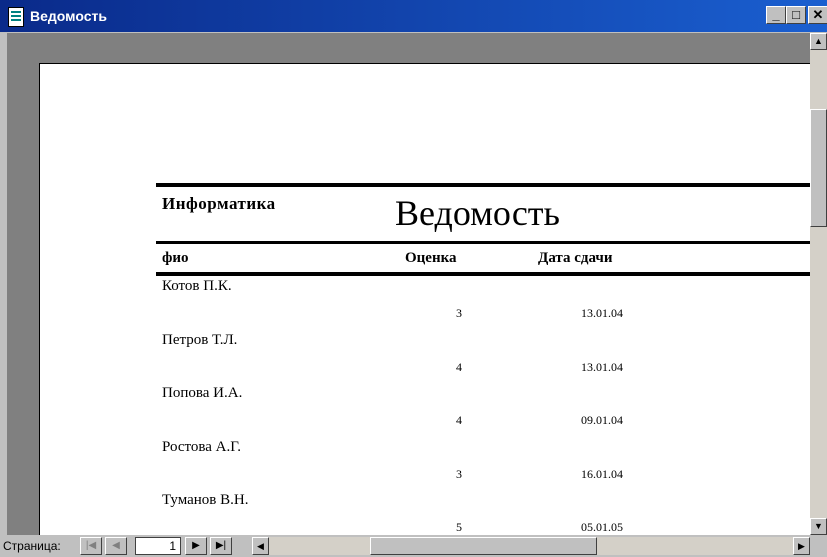  What do you see at coordinates (260, 546) in the screenshot?
I see `scroll-left-icon: ◀` at bounding box center [260, 546].